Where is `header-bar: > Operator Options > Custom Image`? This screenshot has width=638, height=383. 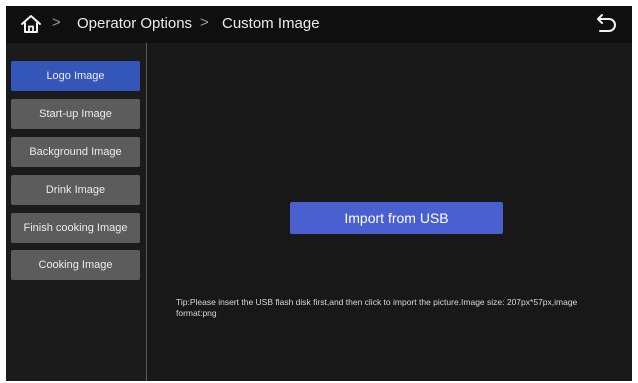
header-bar: > Operator Options > Custom Image is located at coordinates (319, 24).